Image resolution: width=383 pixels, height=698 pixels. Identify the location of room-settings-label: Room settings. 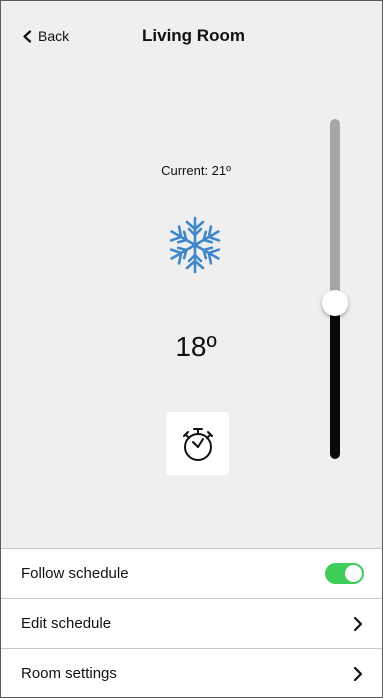
(69, 673).